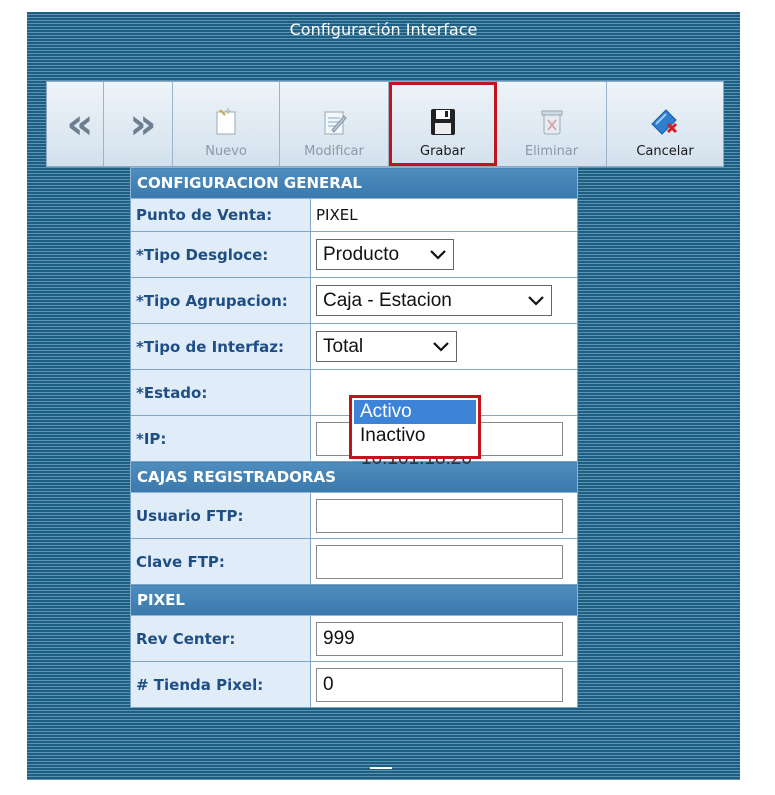 The image size is (775, 795). I want to click on cancel-button-label: Cancelar, so click(665, 151).